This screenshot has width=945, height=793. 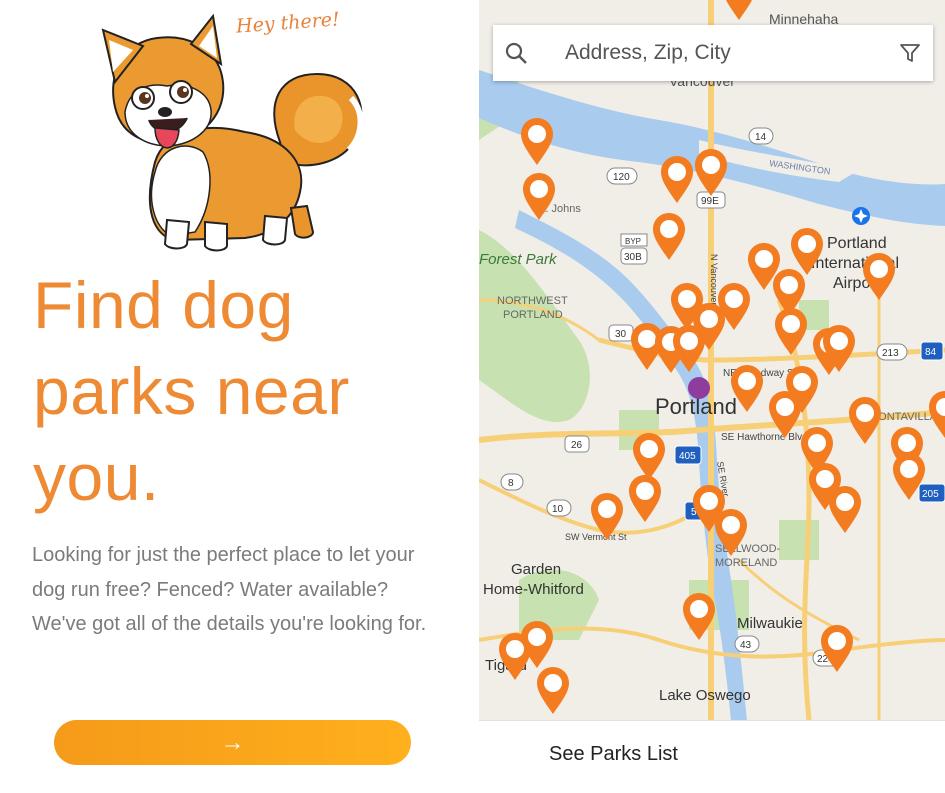 I want to click on route-shield-10: 10, so click(x=559, y=508).